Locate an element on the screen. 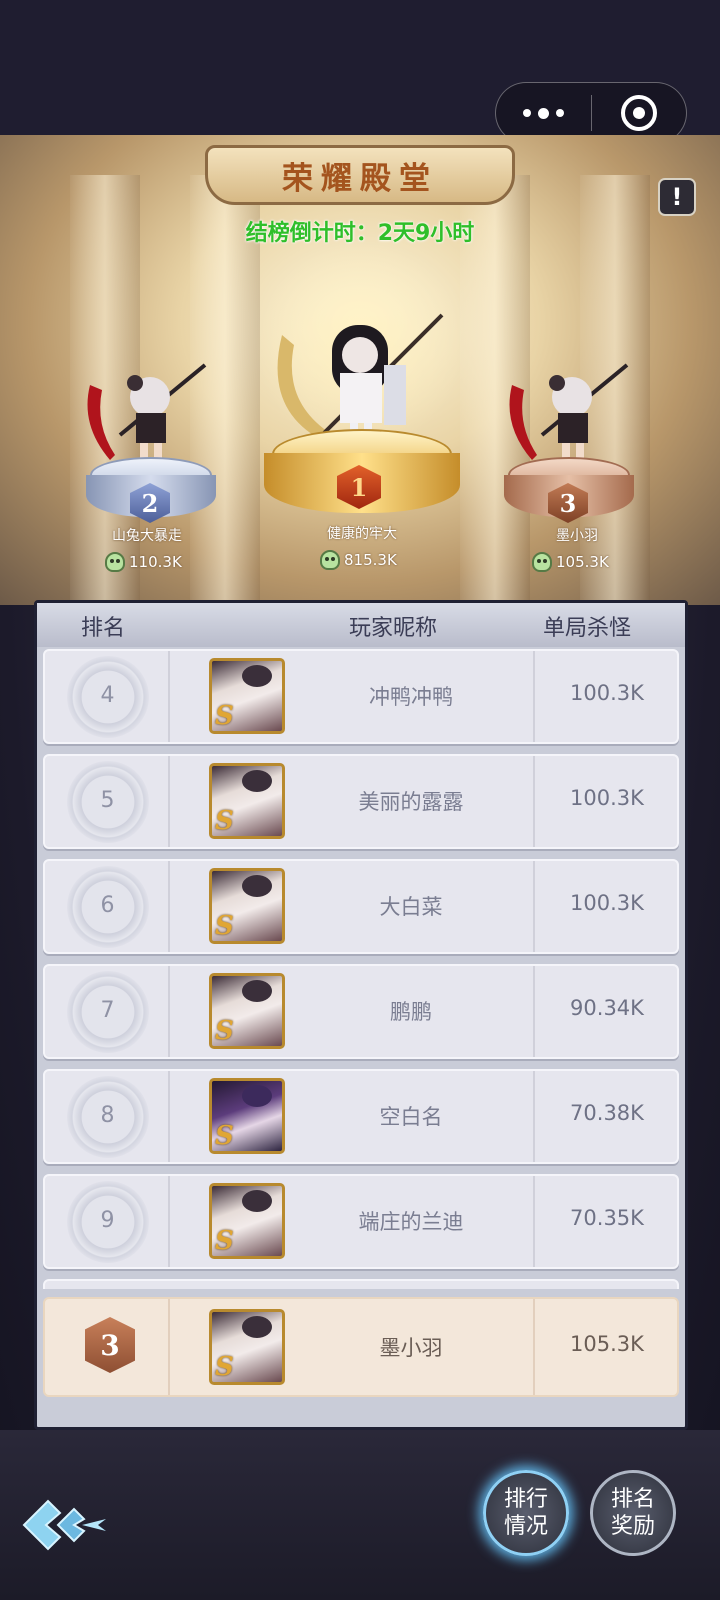 The image size is (720, 1600). page-title: 荣耀殿堂 is located at coordinates (360, 178).